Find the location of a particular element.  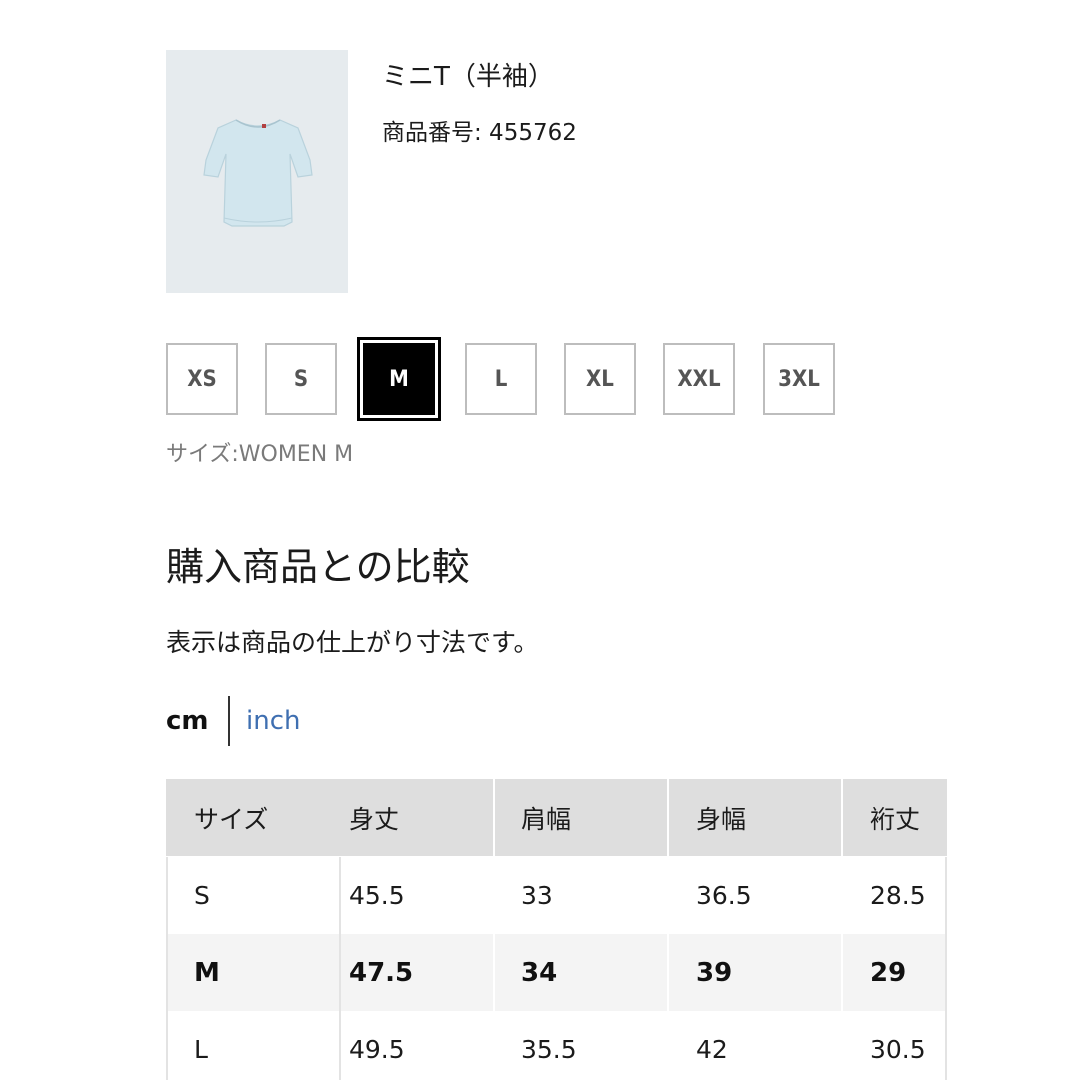

table-cell: 39 is located at coordinates (714, 972).